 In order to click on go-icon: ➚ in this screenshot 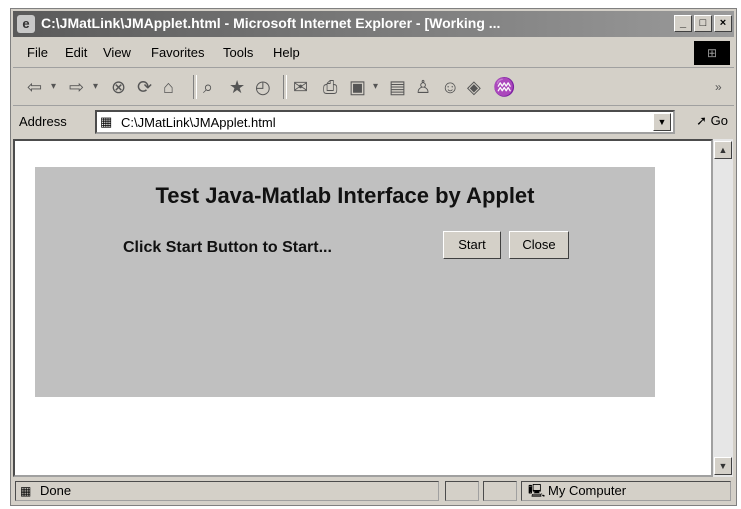, I will do `click(702, 120)`.